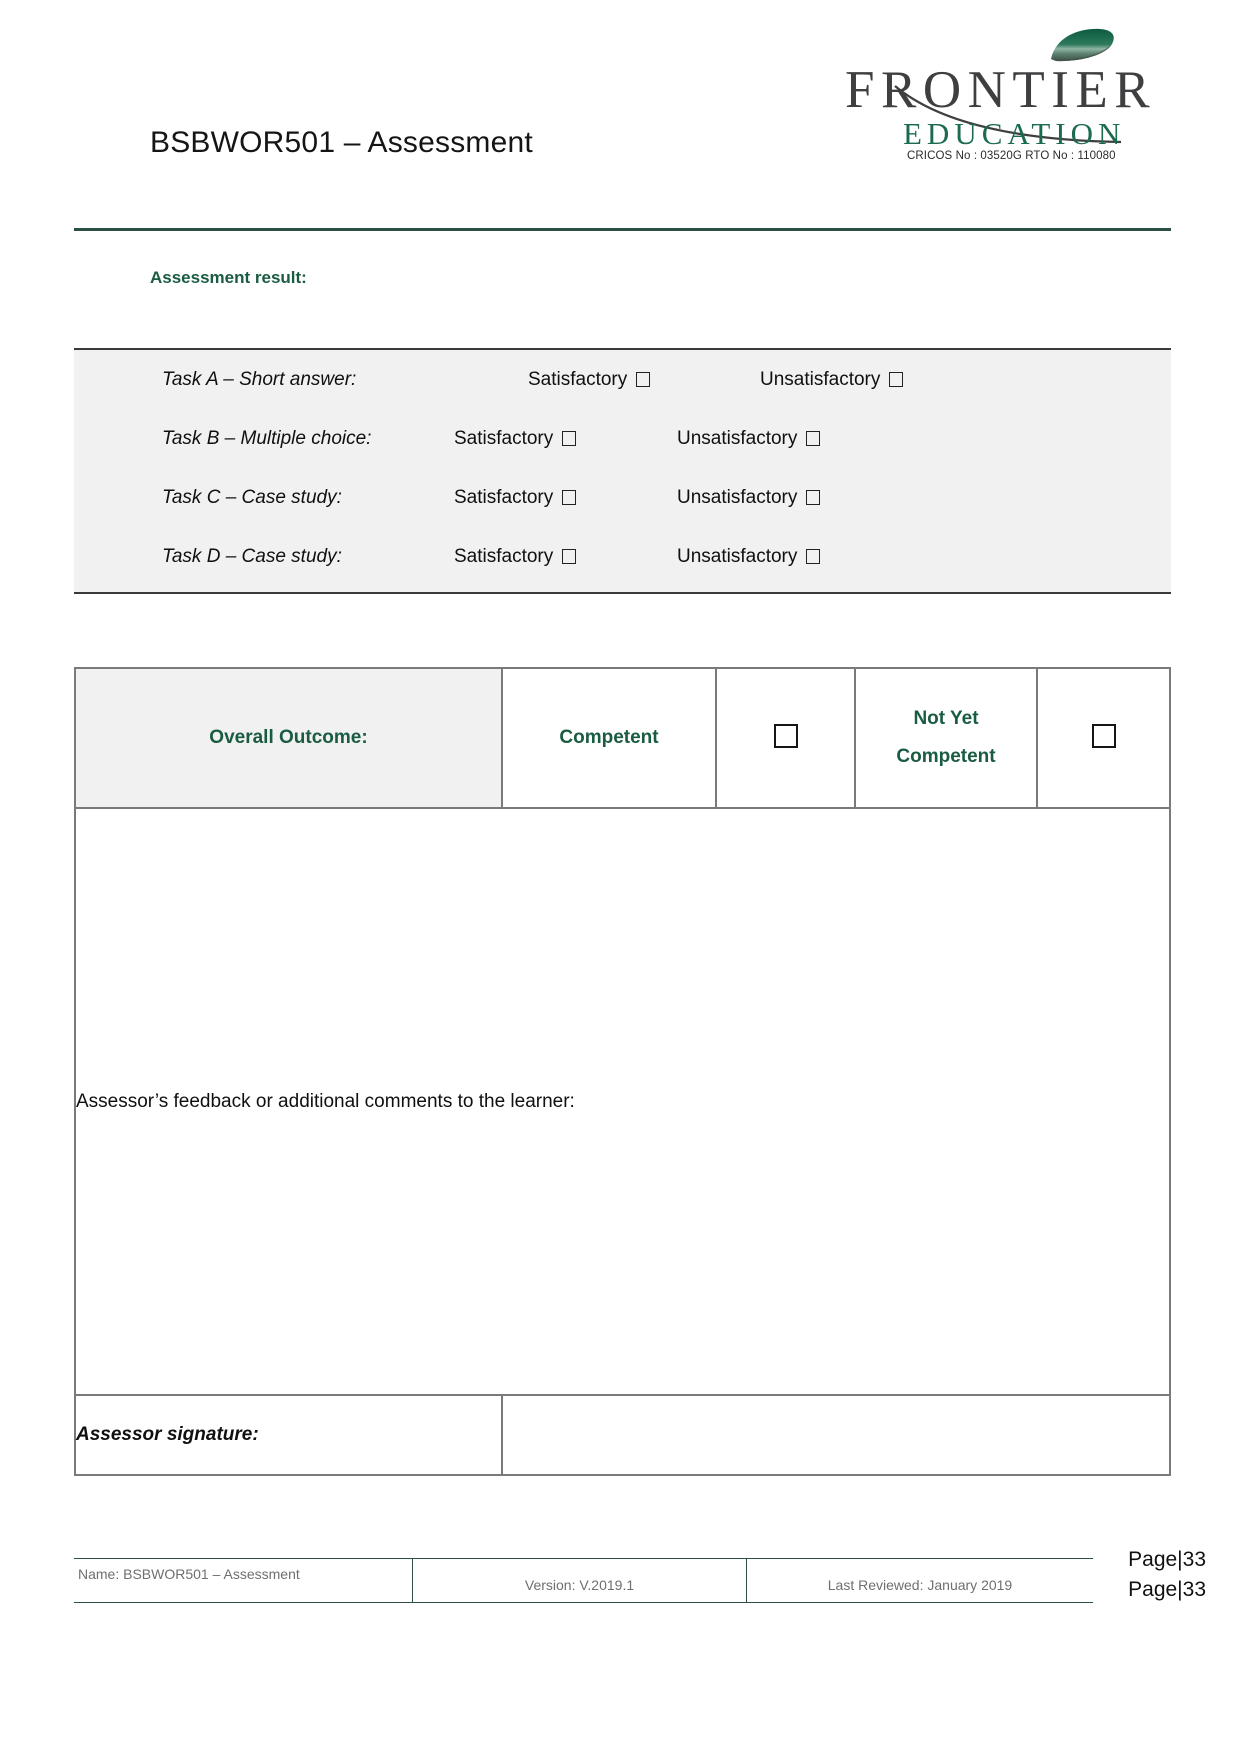 Image resolution: width=1241 pixels, height=1754 pixels. Describe the element at coordinates (622, 229) in the screenshot. I see `header-divider` at that location.